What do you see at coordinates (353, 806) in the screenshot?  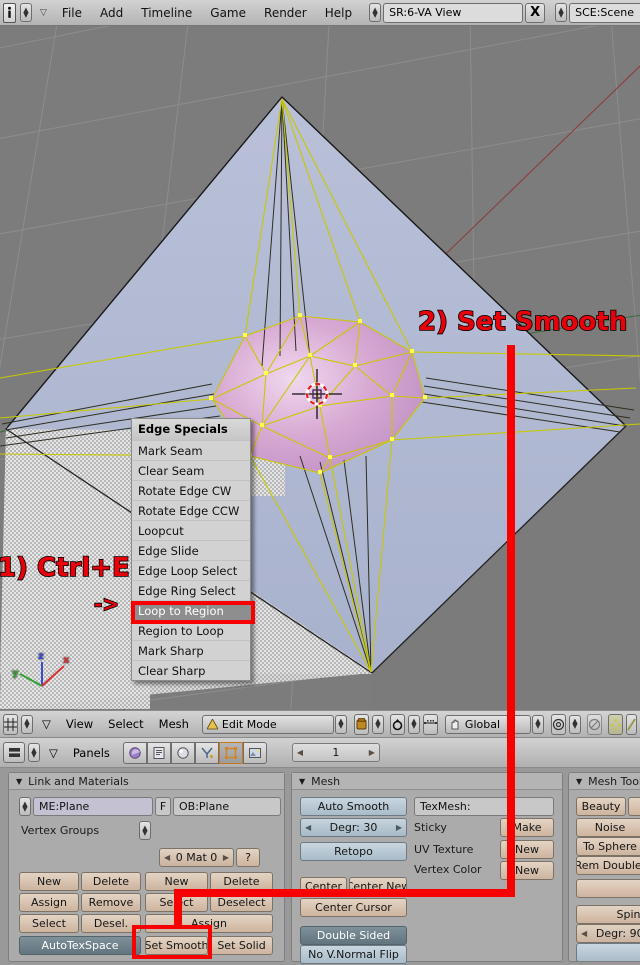 I see `auto-smooth-button: Auto Smooth` at bounding box center [353, 806].